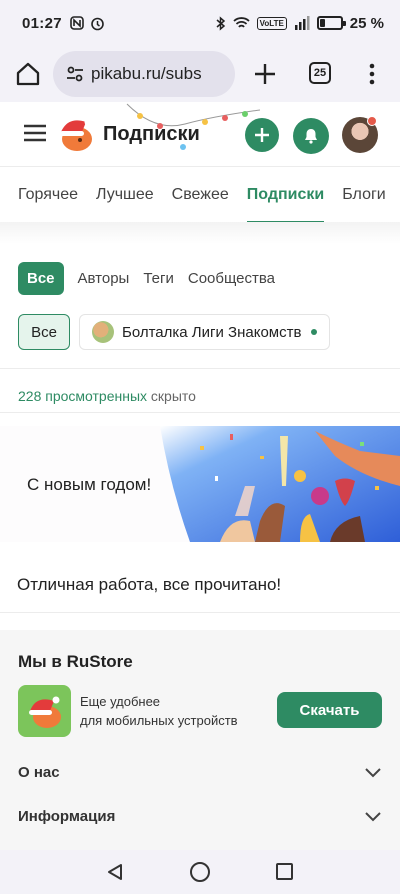 Image resolution: width=400 pixels, height=894 pixels. I want to click on notifications-button, so click(311, 136).